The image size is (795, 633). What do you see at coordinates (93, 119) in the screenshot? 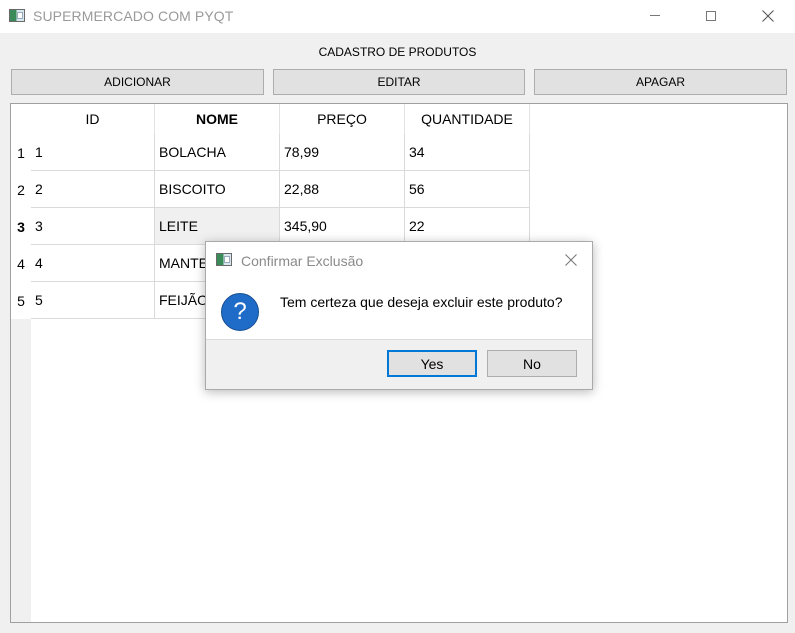
I see `column-header-id: ID` at bounding box center [93, 119].